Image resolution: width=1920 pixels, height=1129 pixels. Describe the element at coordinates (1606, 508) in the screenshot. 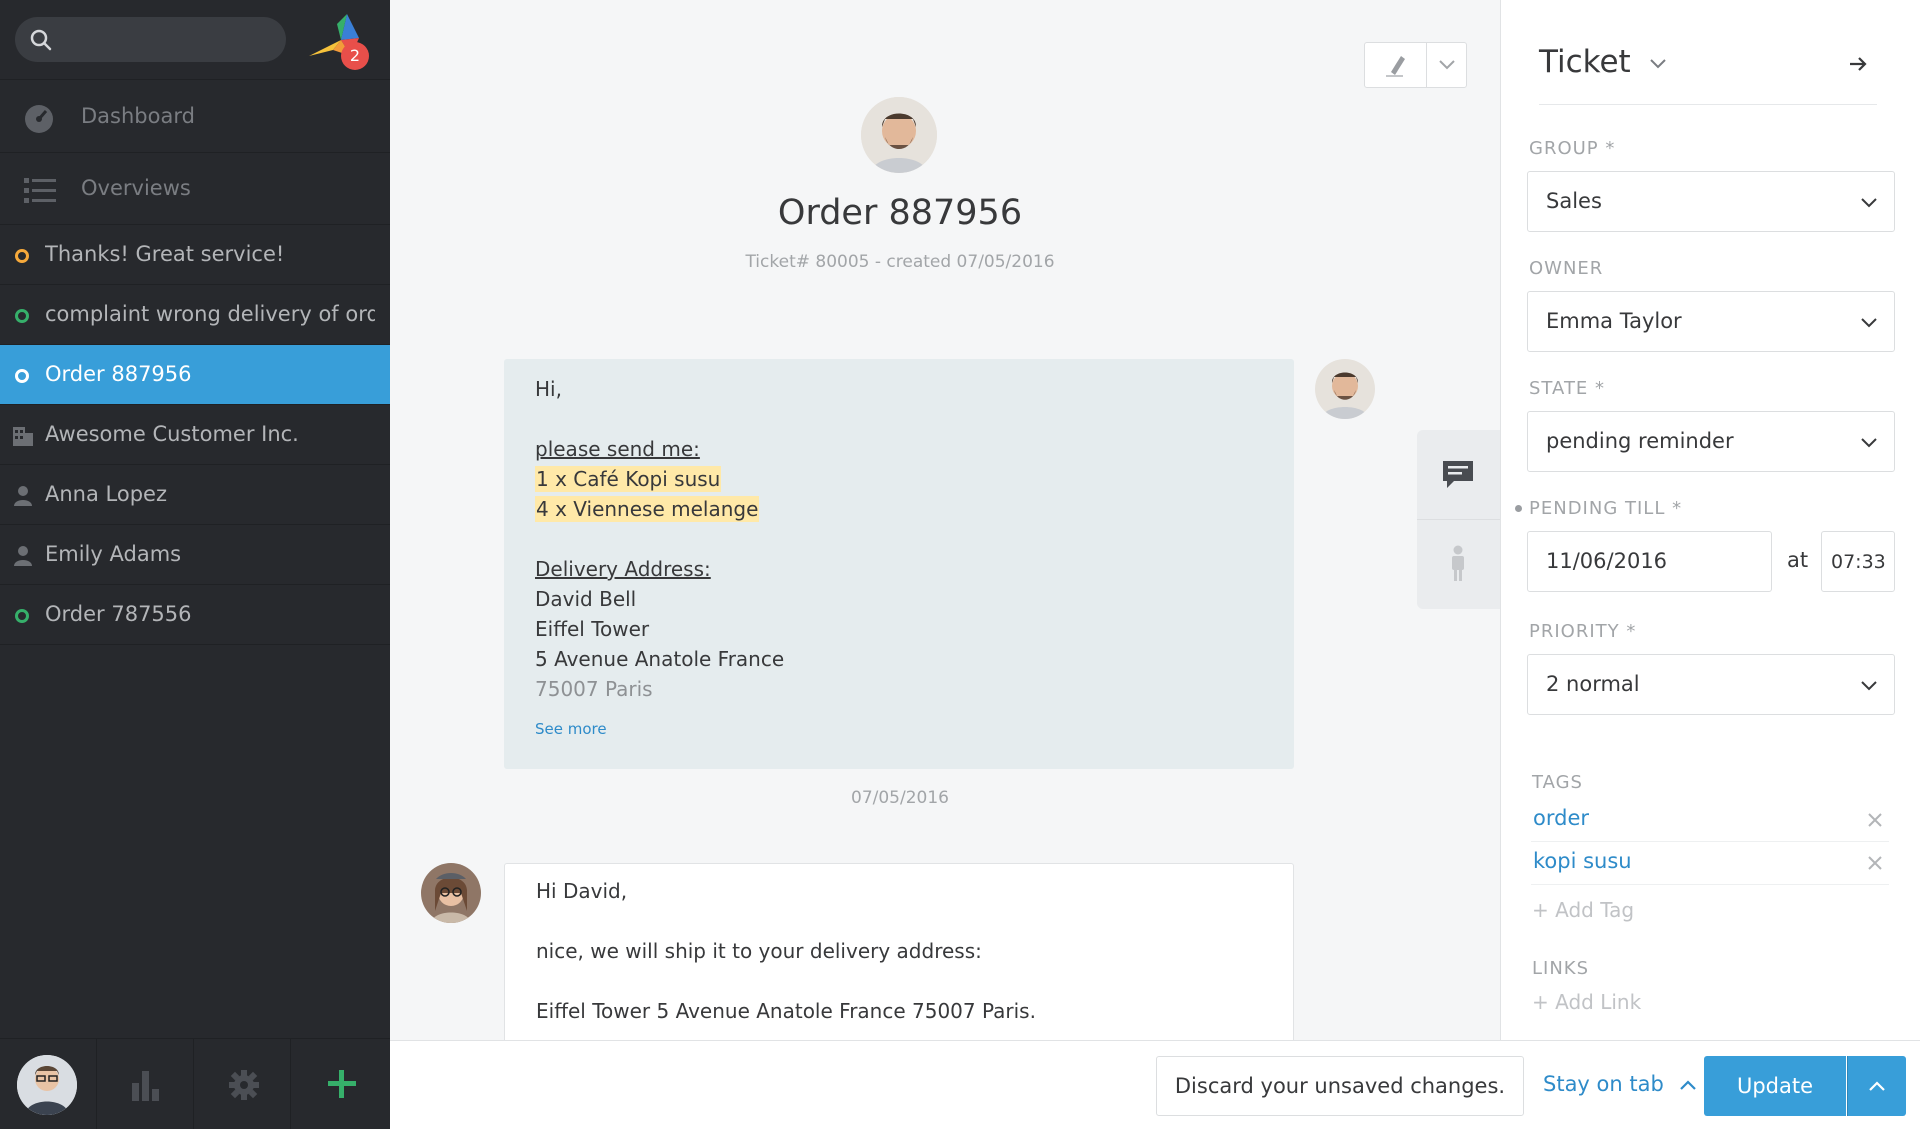

I see `pending-till-label: PENDING TILL *` at that location.